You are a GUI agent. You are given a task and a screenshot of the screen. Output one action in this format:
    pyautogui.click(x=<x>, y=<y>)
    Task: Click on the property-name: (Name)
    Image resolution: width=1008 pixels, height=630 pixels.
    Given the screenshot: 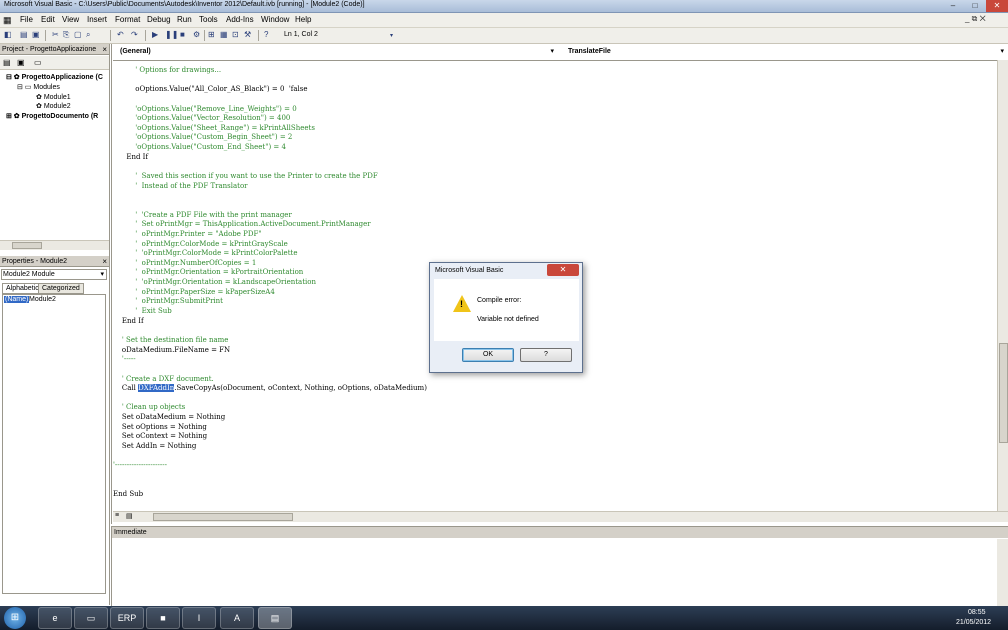 What is the action you would take?
    pyautogui.click(x=17, y=299)
    